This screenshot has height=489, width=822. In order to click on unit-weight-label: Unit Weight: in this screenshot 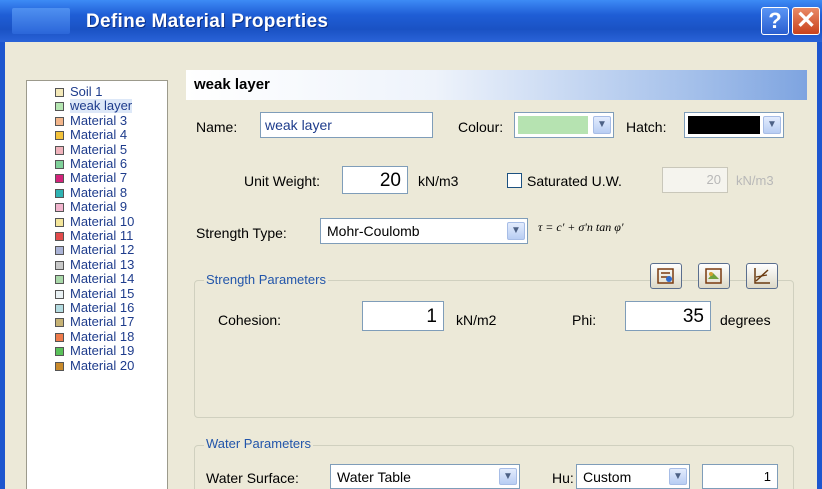, I will do `click(282, 181)`.